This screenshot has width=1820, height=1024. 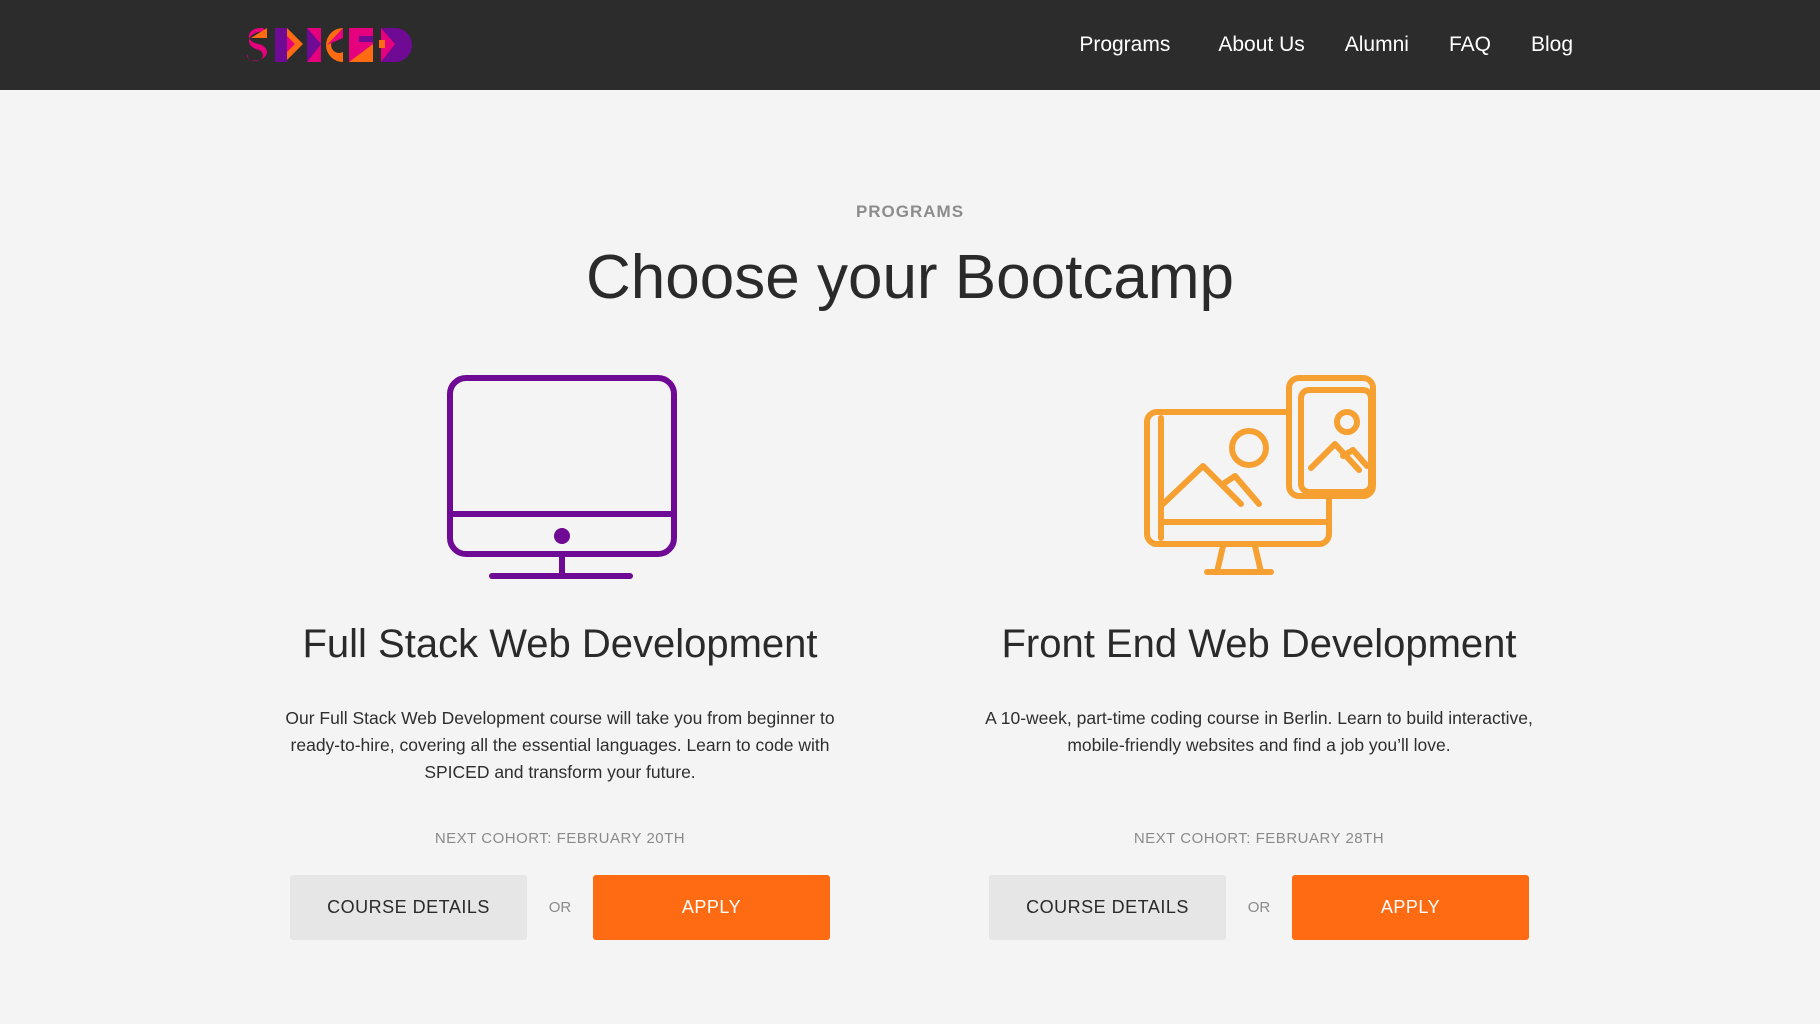 What do you see at coordinates (910, 45) in the screenshot?
I see `top-navigation: Programs About Us Alumni FAQ Blog` at bounding box center [910, 45].